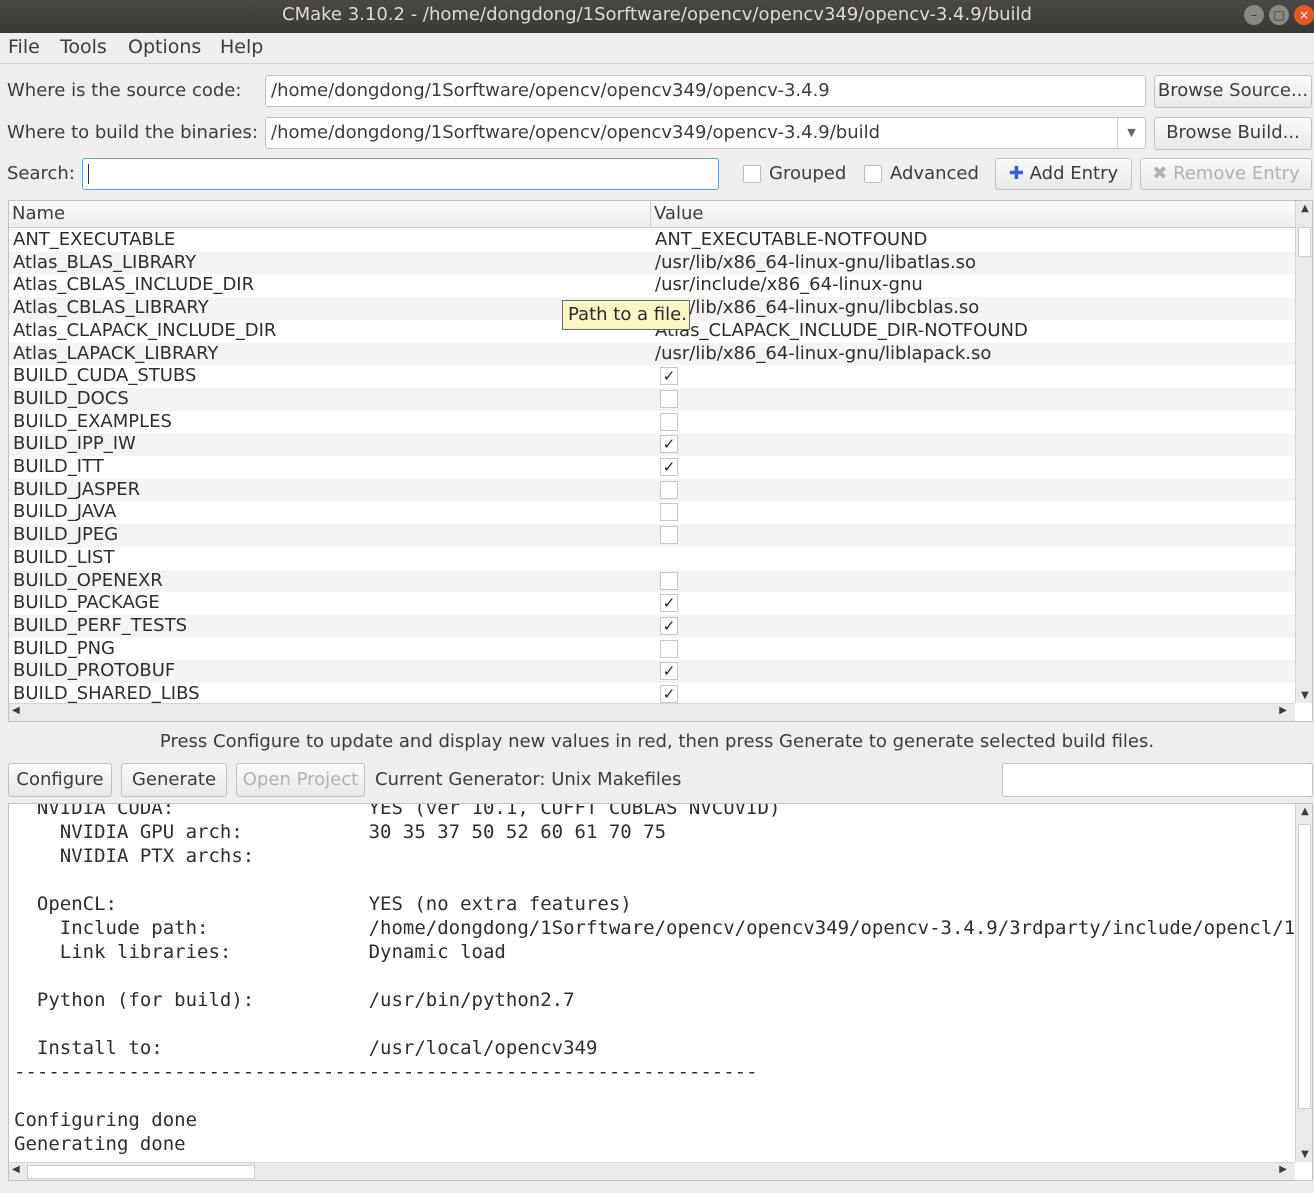 Image resolution: width=1314 pixels, height=1193 pixels. Describe the element at coordinates (652, 444) in the screenshot. I see `table-row: BUILD_IPP_IW ✓` at that location.